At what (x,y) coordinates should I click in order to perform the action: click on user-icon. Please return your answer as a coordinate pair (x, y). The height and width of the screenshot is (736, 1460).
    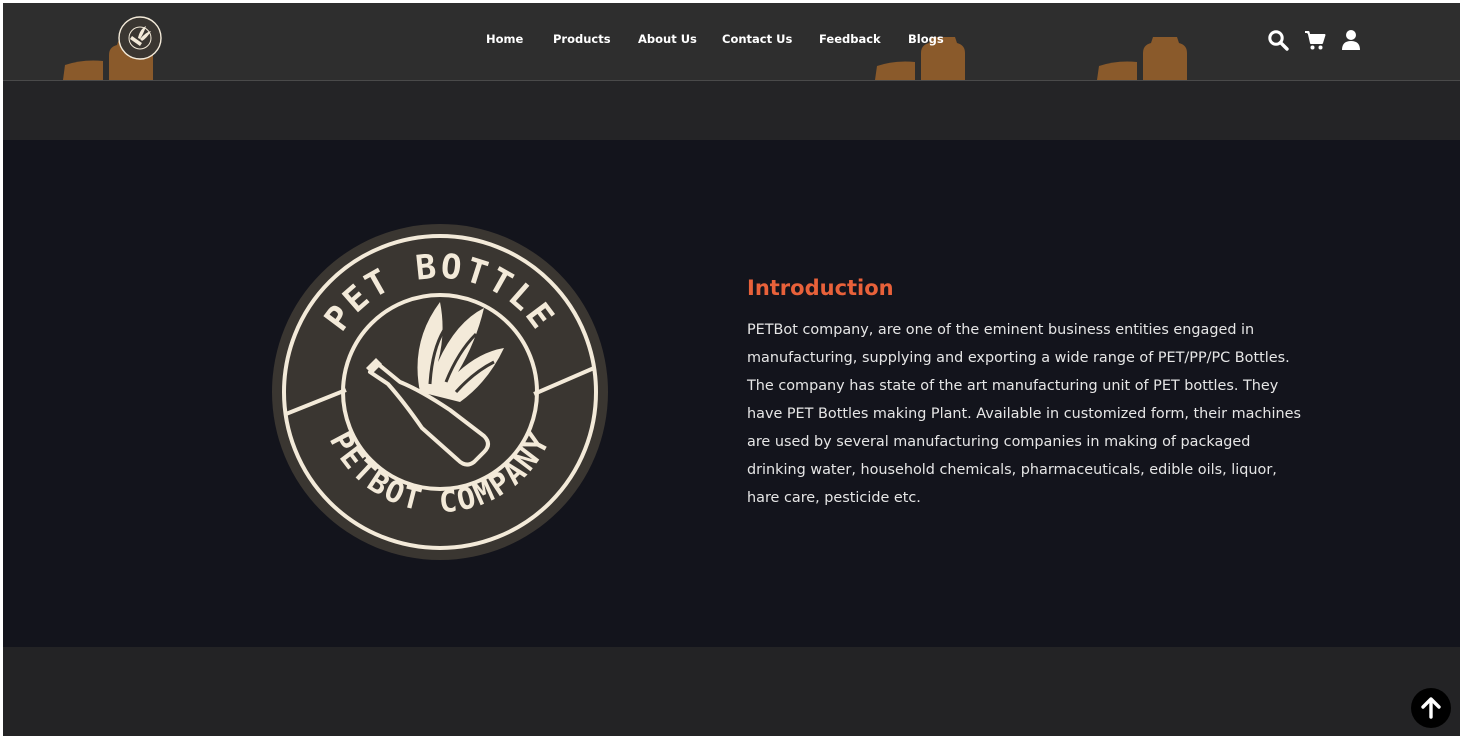
    Looking at the image, I should click on (1351, 40).